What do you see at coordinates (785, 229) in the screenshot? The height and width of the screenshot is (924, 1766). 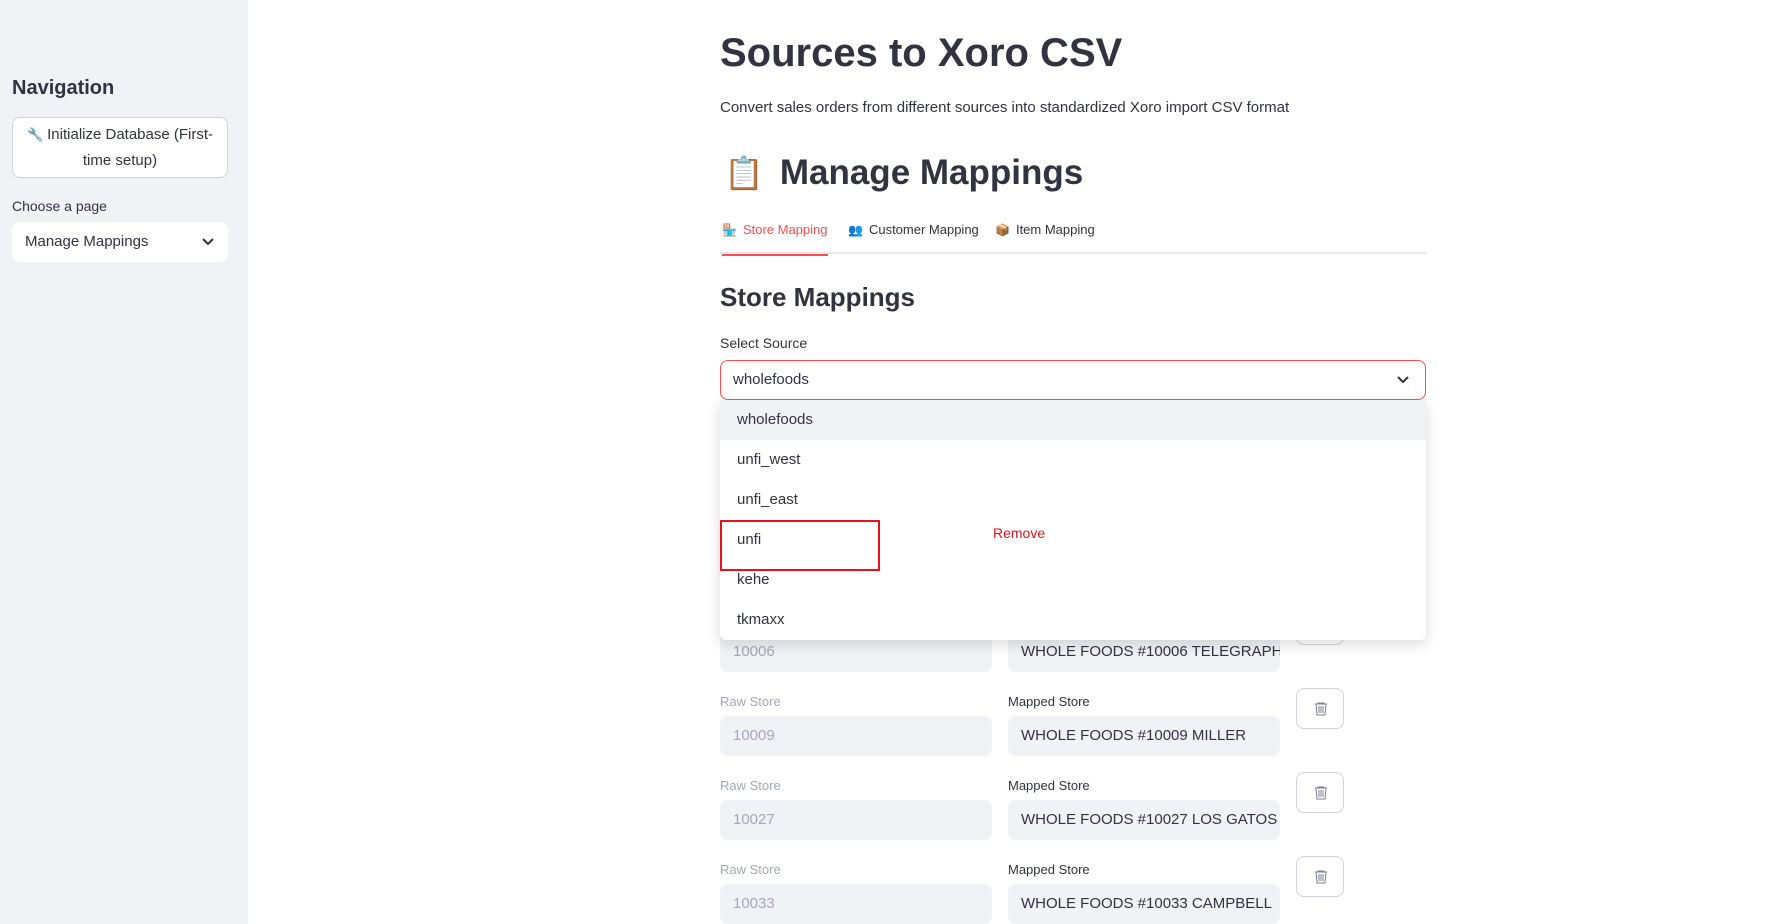 I see `tab-store-mapping-label: Store Mapping` at bounding box center [785, 229].